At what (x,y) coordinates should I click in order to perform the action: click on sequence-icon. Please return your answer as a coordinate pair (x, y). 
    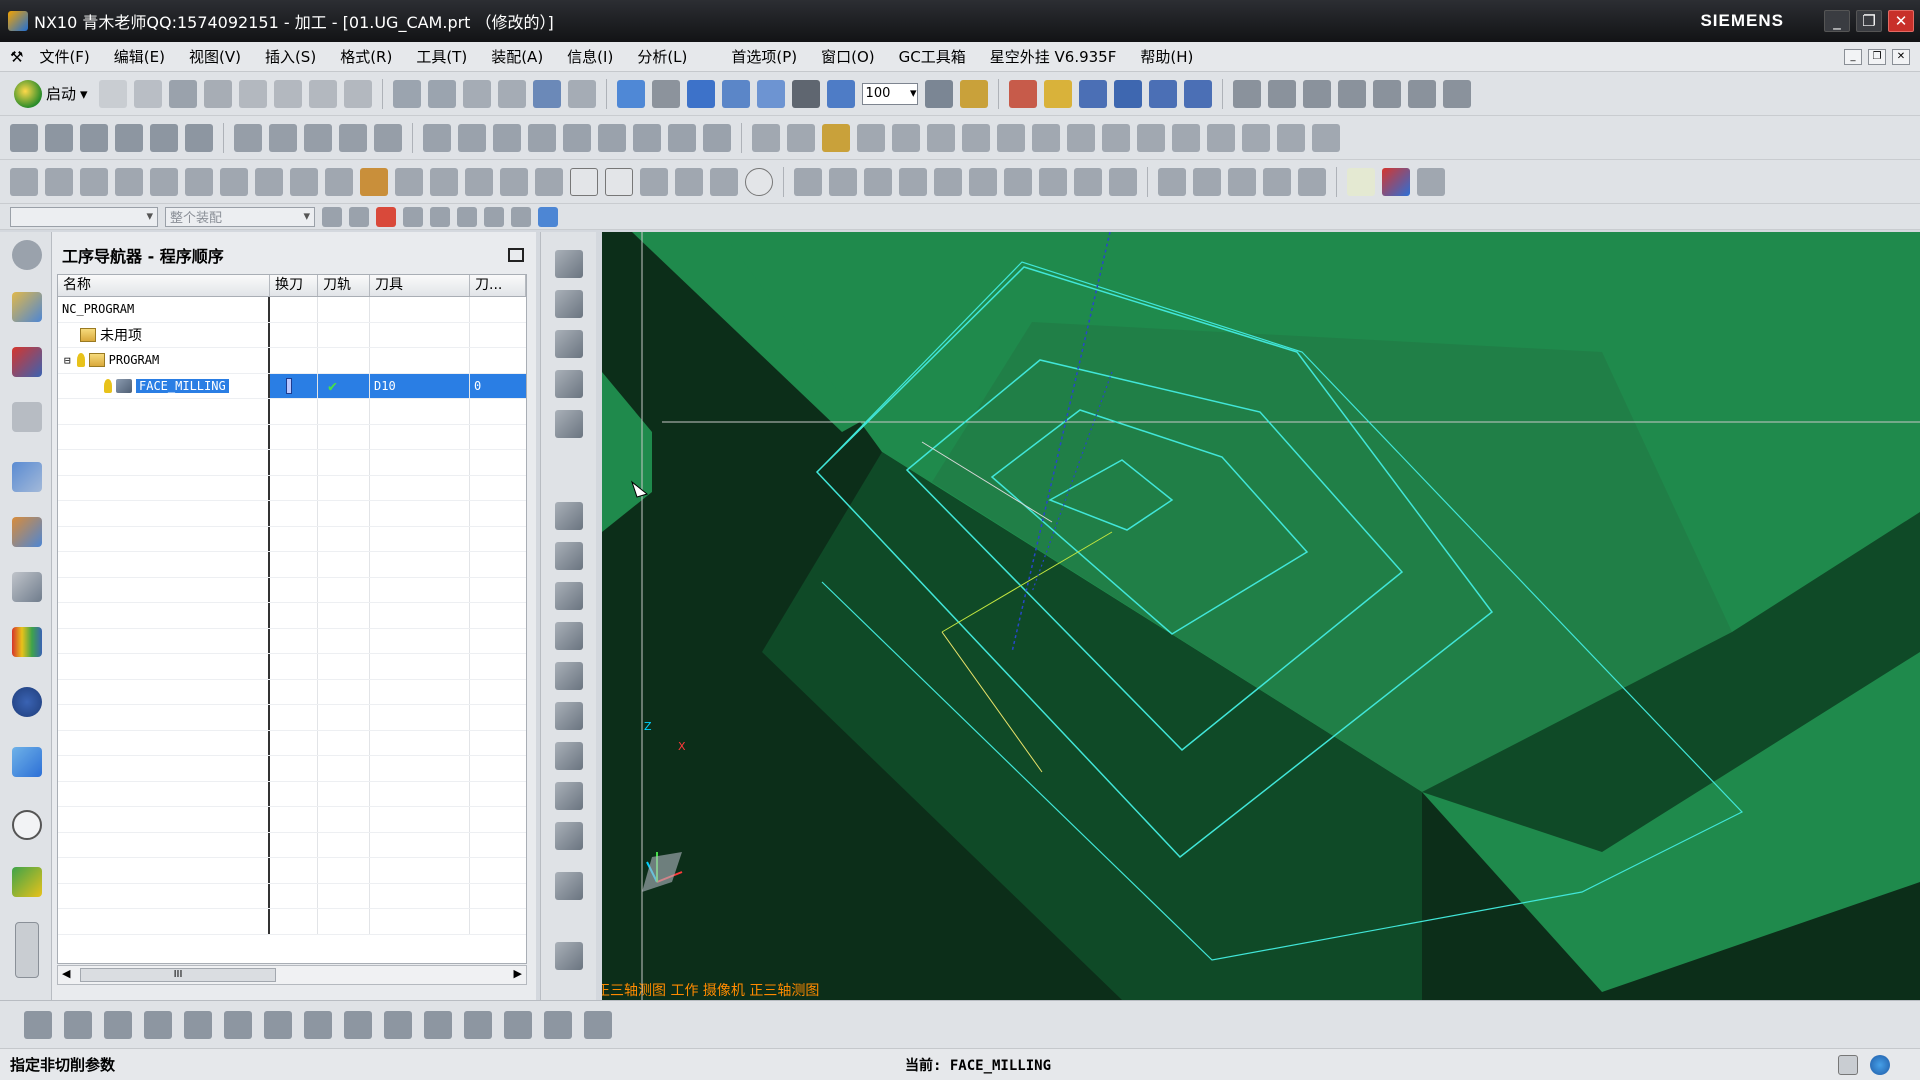
    Looking at the image, I should click on (438, 1024).